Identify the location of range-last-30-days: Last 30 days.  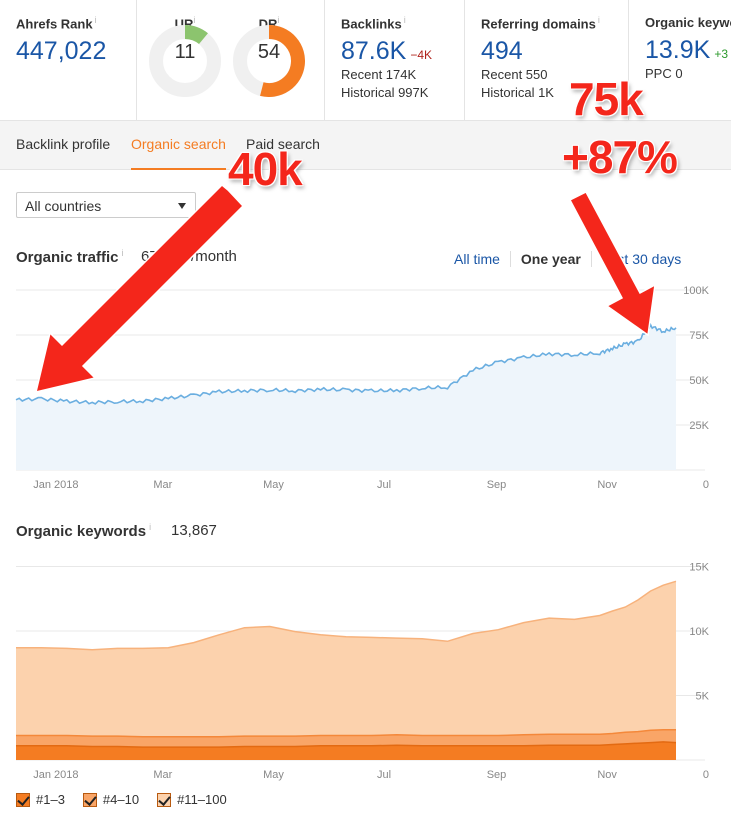
(640, 259).